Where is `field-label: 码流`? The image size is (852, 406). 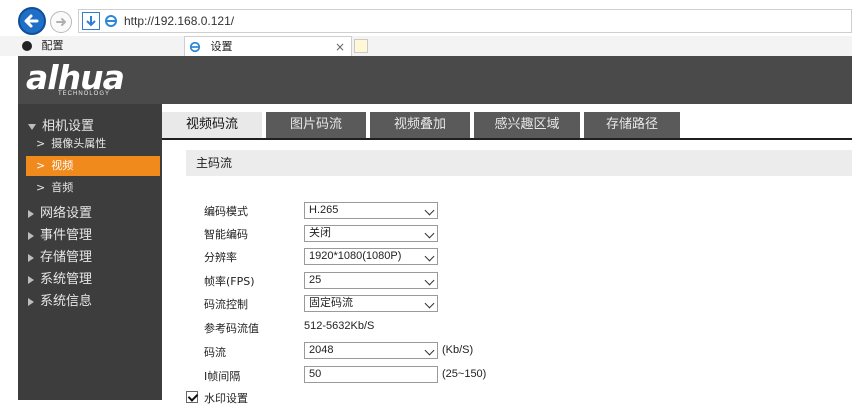
field-label: 码流 is located at coordinates (215, 352).